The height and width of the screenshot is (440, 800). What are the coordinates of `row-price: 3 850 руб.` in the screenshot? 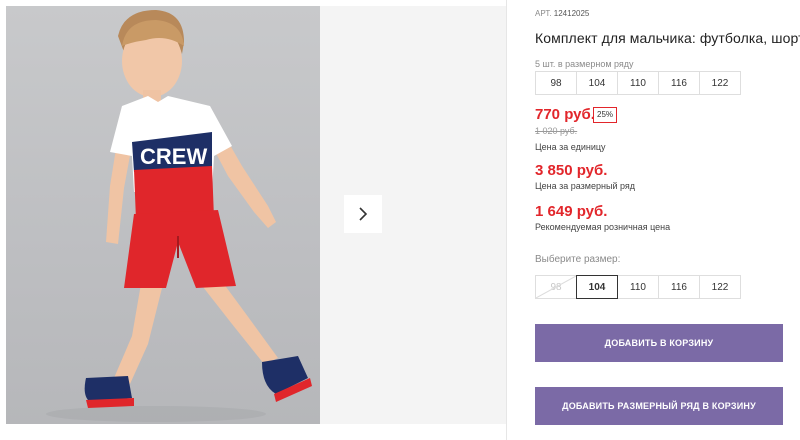 It's located at (571, 170).